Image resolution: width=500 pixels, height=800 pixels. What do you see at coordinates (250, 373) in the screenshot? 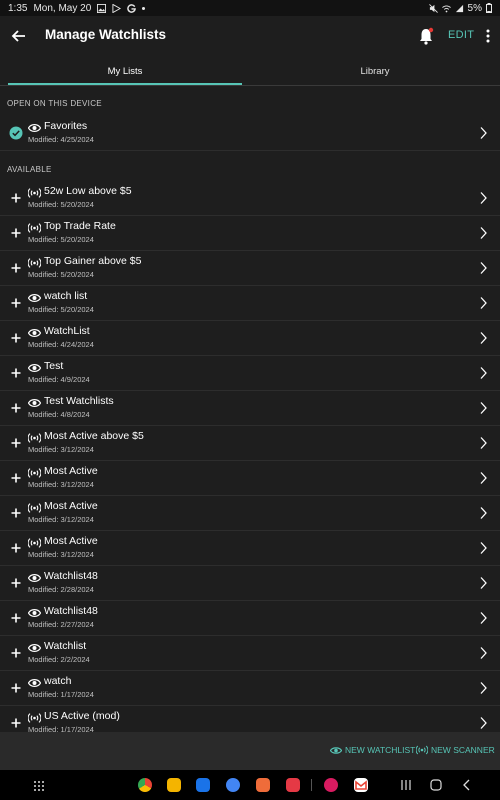
I see `watchlist-row: Test Modified: 4/9/2024` at bounding box center [250, 373].